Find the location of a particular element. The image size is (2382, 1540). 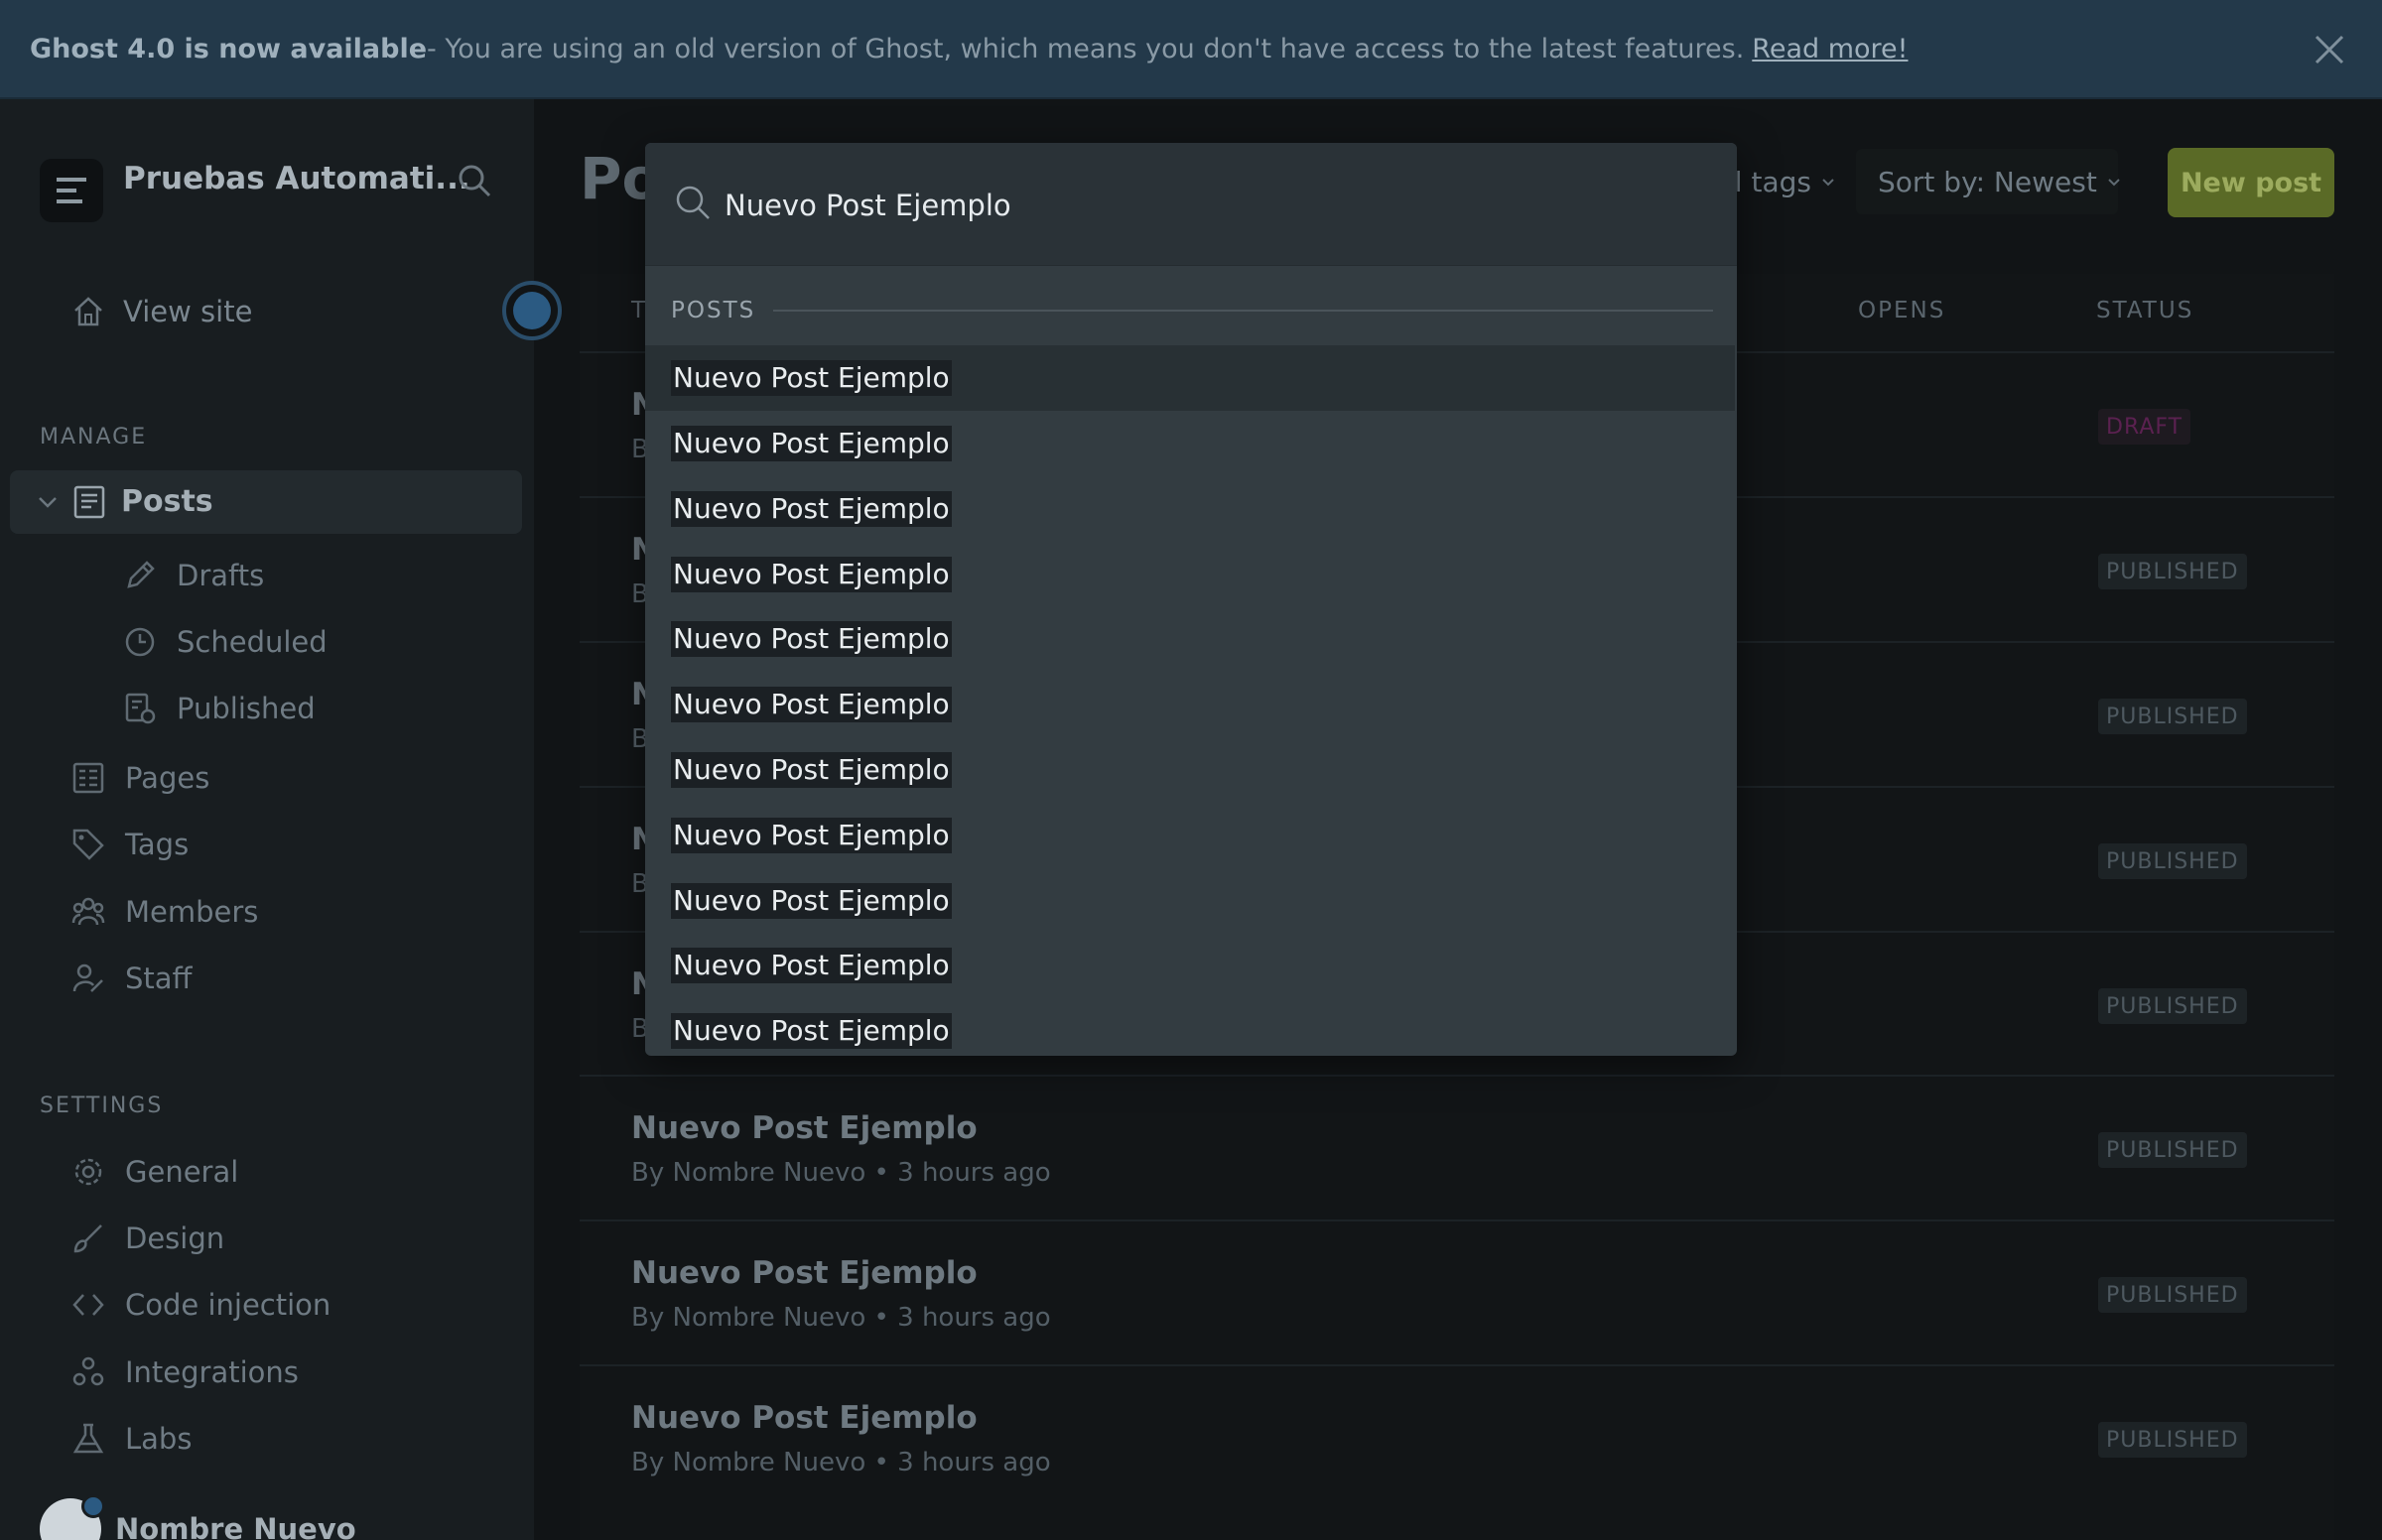

sidebar-item-label: Posts is located at coordinates (167, 501).